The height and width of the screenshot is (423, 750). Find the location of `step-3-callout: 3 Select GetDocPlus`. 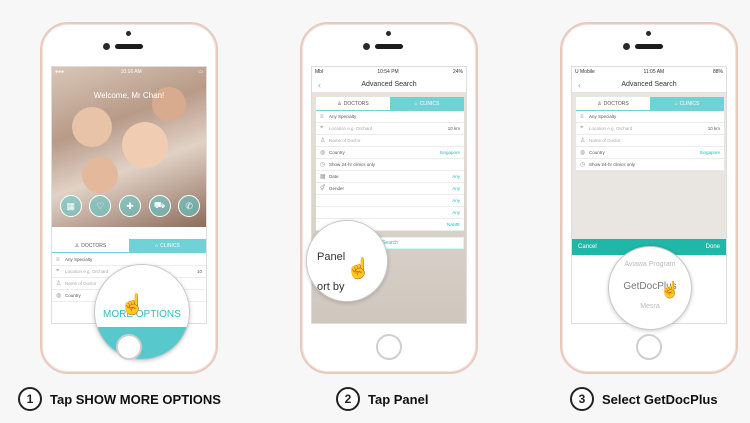

step-3-callout: 3 Select GetDocPlus is located at coordinates (644, 399).